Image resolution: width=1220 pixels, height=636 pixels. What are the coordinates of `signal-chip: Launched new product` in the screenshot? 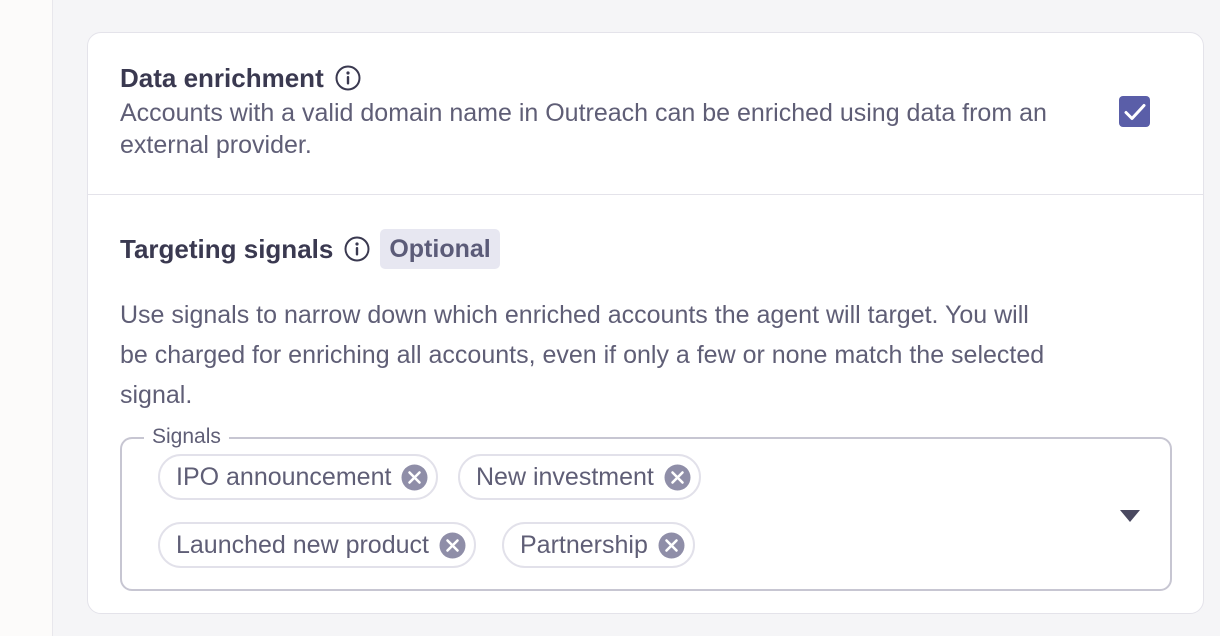 It's located at (317, 545).